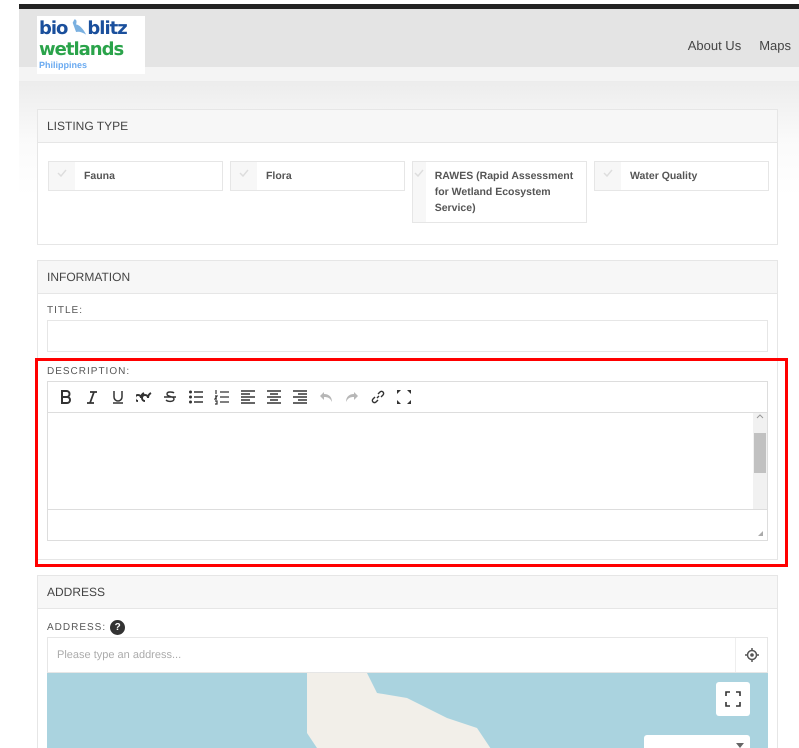 The height and width of the screenshot is (748, 799). I want to click on link-icon, so click(378, 397).